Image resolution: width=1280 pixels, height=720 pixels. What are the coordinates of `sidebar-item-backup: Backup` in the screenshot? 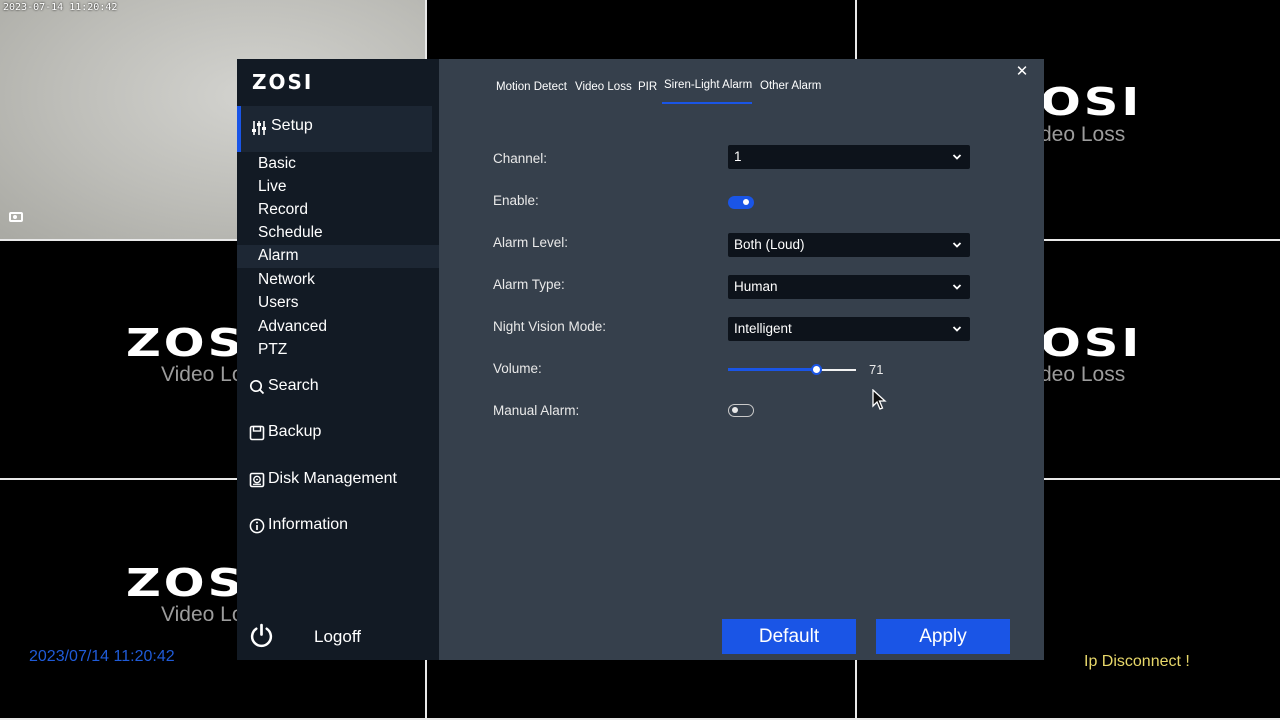 It's located at (338, 433).